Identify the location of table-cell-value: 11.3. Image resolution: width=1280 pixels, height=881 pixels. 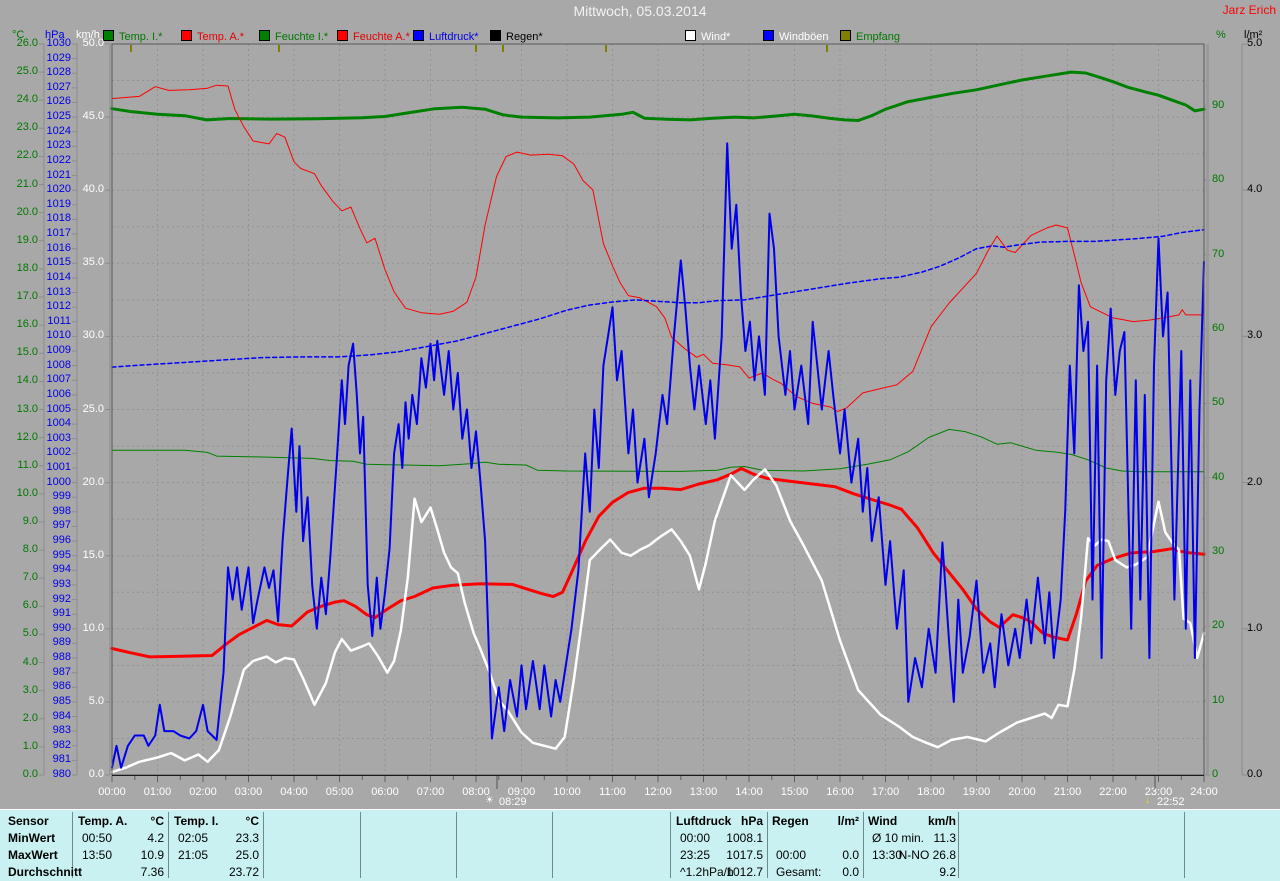
(944, 838).